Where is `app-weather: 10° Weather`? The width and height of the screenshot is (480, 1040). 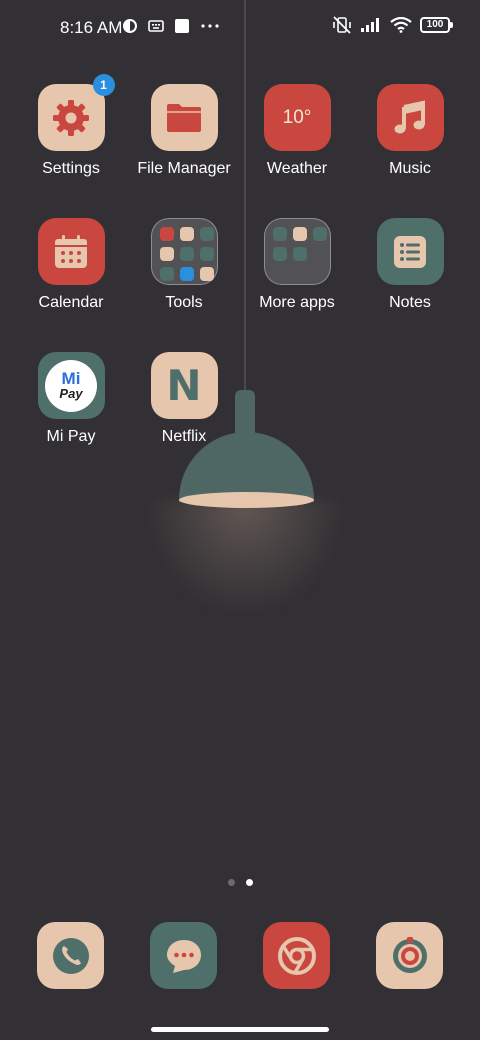
app-weather: 10° Weather is located at coordinates (297, 131).